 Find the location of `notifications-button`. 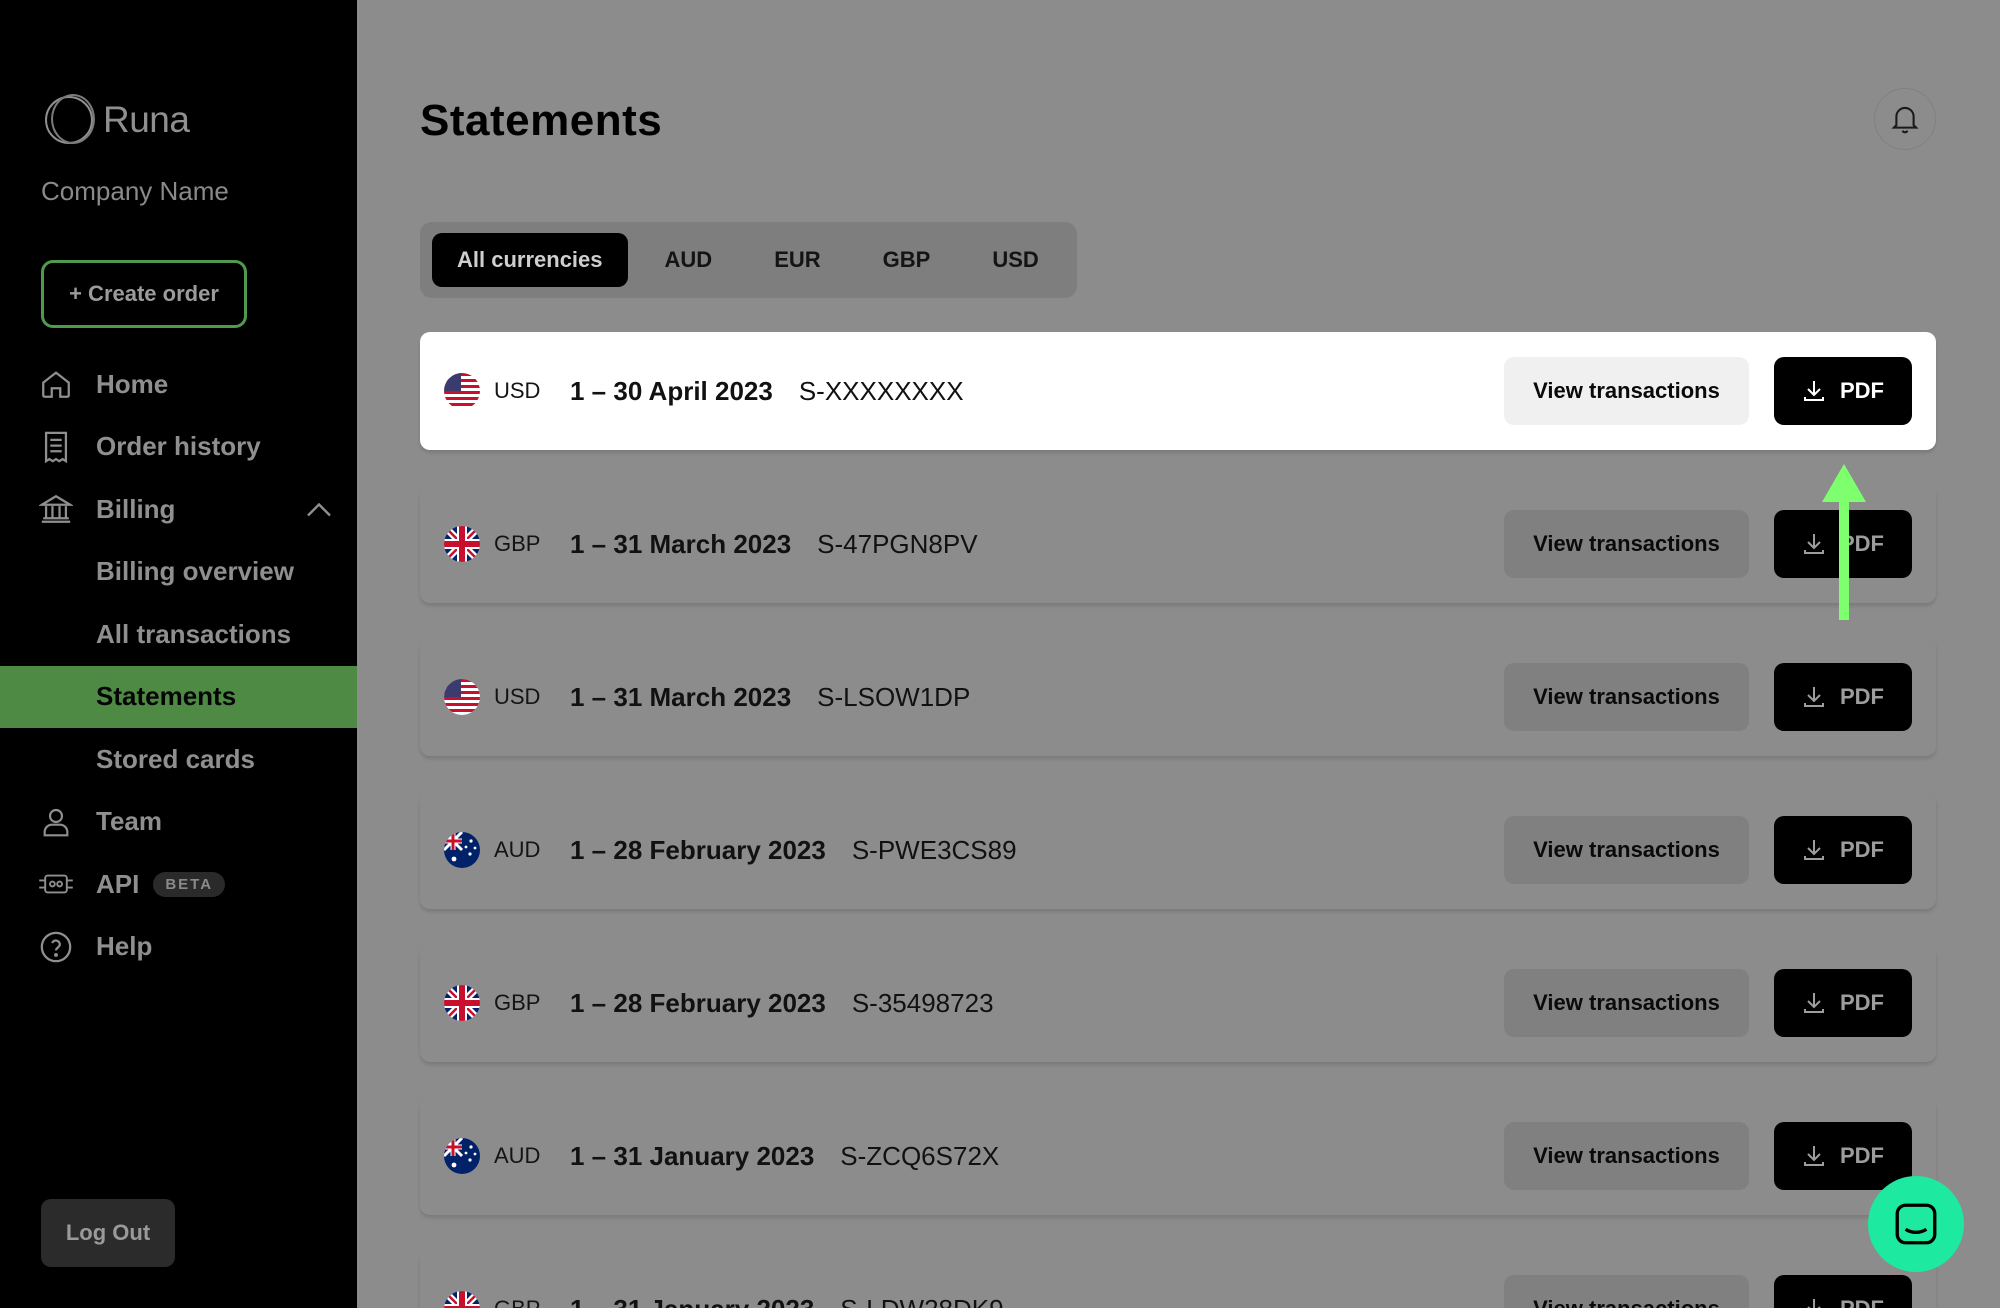

notifications-button is located at coordinates (1905, 119).